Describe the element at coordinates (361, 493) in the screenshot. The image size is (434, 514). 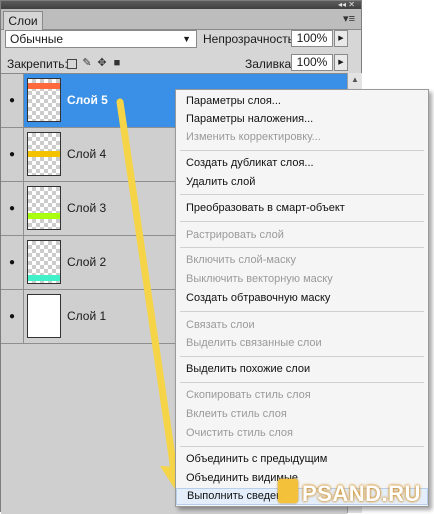
I see `watermark: PSAND.RU` at that location.